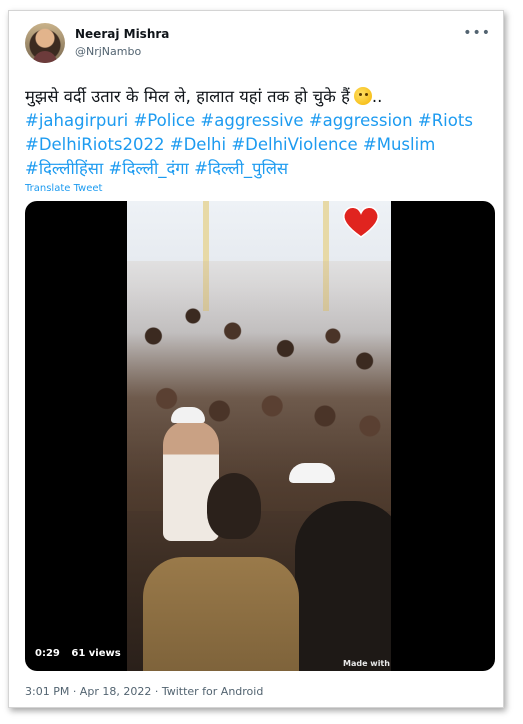  I want to click on hashtag: #DelhiViolence, so click(294, 144).